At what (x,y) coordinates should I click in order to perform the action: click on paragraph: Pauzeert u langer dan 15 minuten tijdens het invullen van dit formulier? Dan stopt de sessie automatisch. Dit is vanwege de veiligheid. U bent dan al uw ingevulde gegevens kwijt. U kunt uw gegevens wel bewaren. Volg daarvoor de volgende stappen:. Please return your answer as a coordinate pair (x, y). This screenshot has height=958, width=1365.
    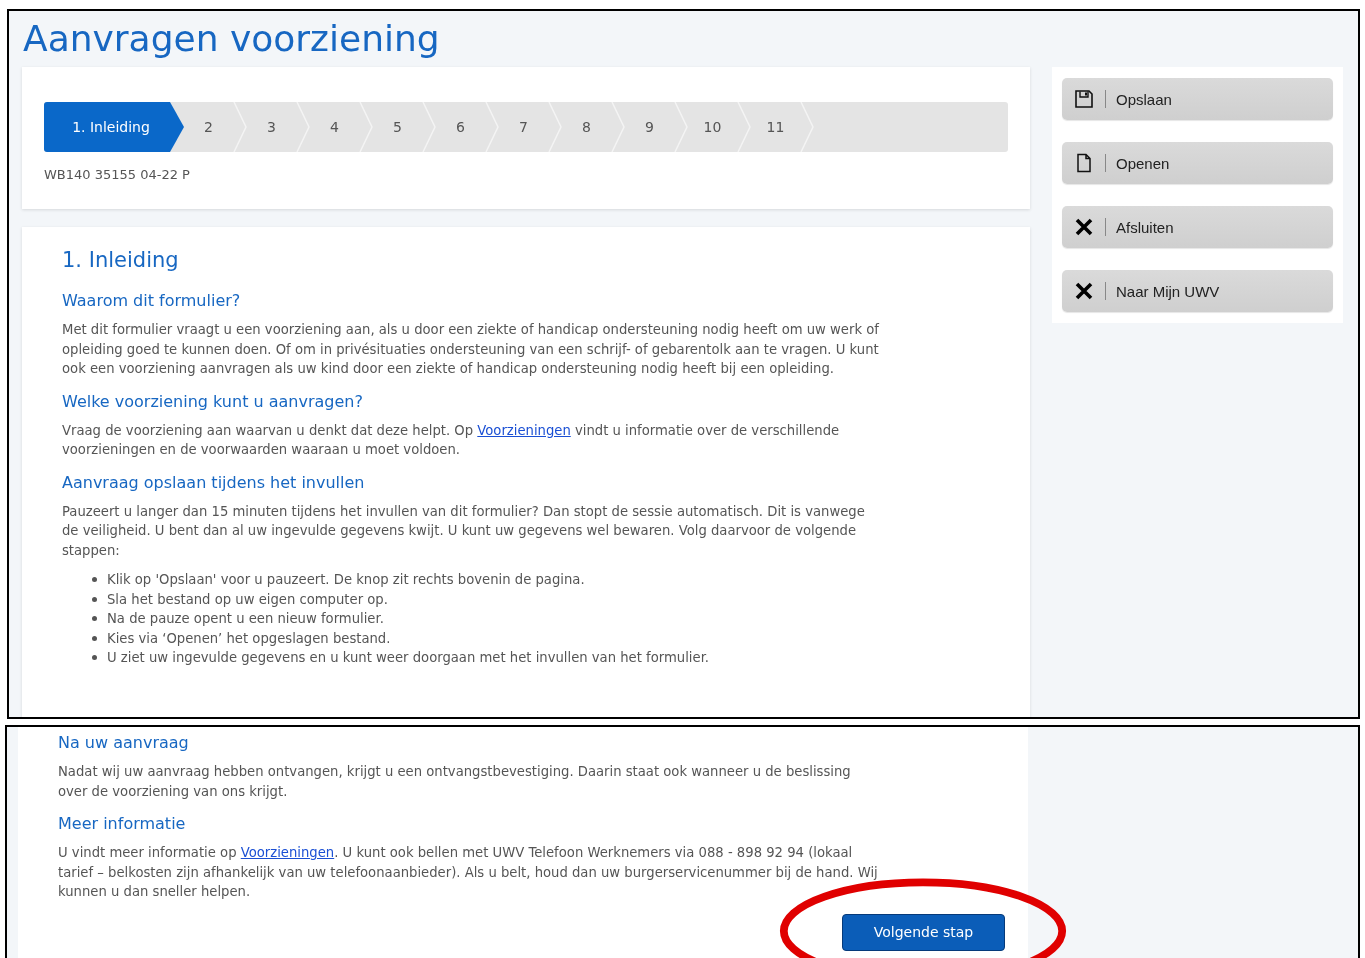
    Looking at the image, I should click on (464, 531).